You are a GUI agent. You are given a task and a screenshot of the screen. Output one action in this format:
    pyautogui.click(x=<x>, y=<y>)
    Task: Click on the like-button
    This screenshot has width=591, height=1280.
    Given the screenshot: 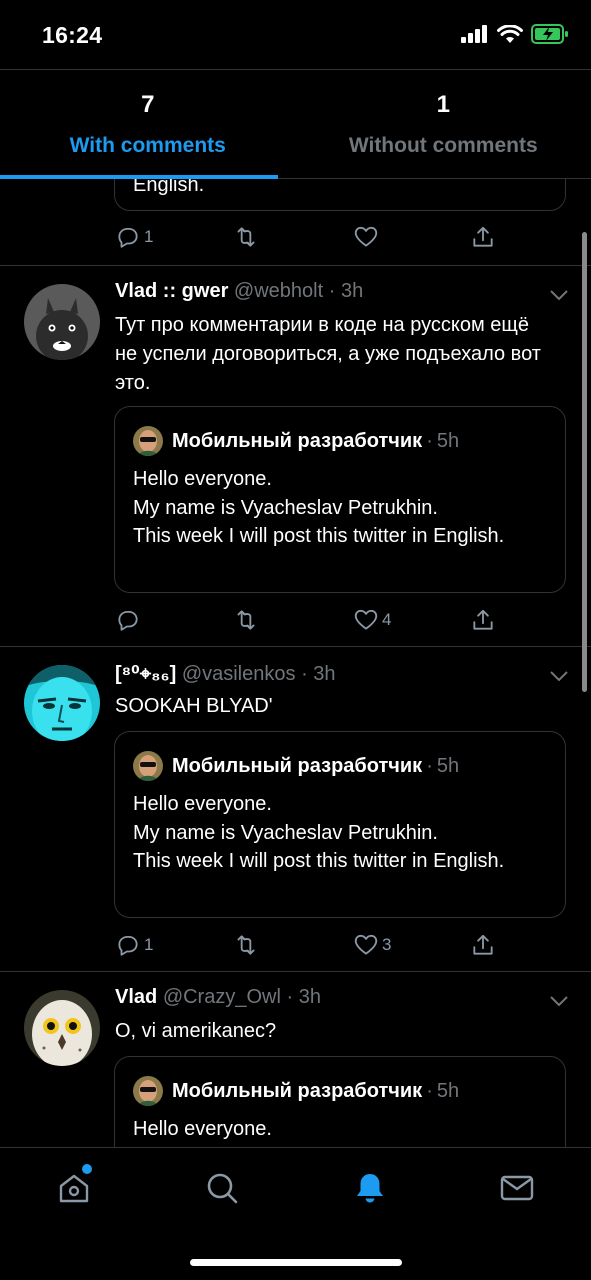 What is the action you would take?
    pyautogui.click(x=366, y=237)
    